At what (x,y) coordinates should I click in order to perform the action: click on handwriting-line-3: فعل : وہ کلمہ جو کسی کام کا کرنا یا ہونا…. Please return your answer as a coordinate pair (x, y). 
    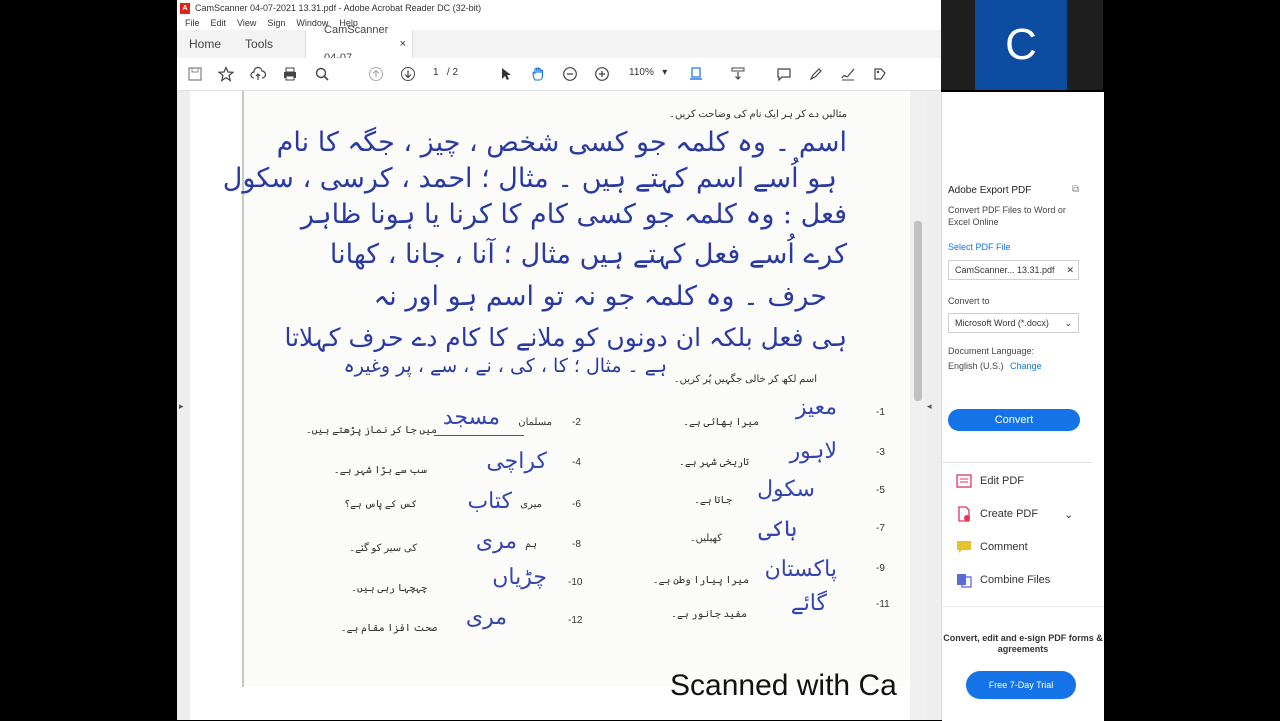
    Looking at the image, I should click on (573, 214).